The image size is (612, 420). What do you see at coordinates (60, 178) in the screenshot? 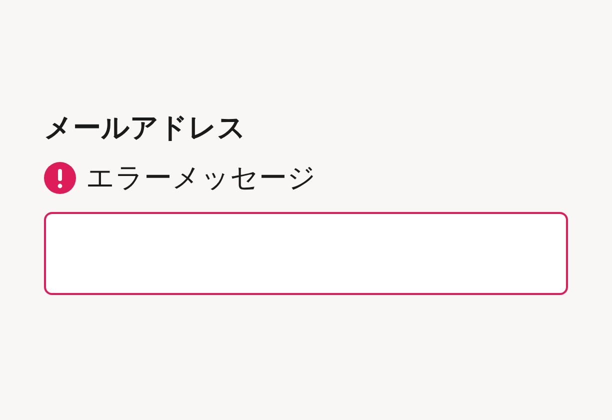
I see `error-icon` at bounding box center [60, 178].